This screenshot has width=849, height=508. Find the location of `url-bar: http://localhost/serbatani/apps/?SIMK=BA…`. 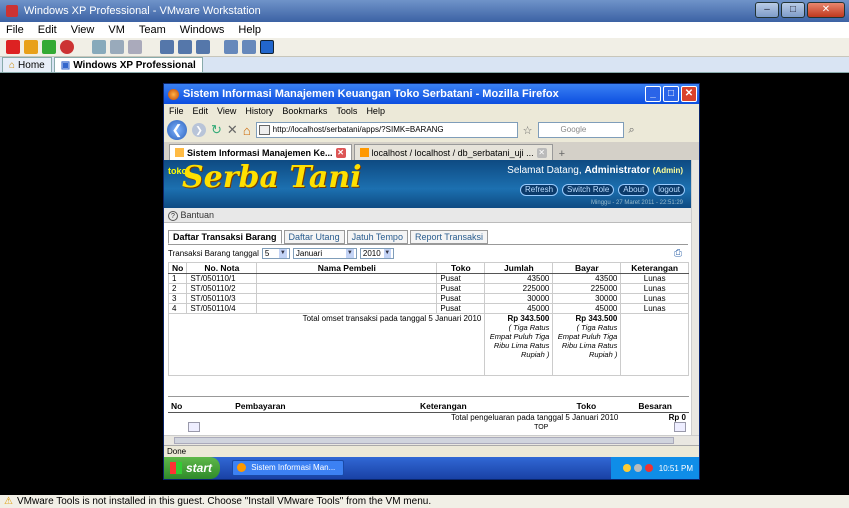

url-bar: http://localhost/serbatani/apps/?SIMK=BA… is located at coordinates (386, 130).